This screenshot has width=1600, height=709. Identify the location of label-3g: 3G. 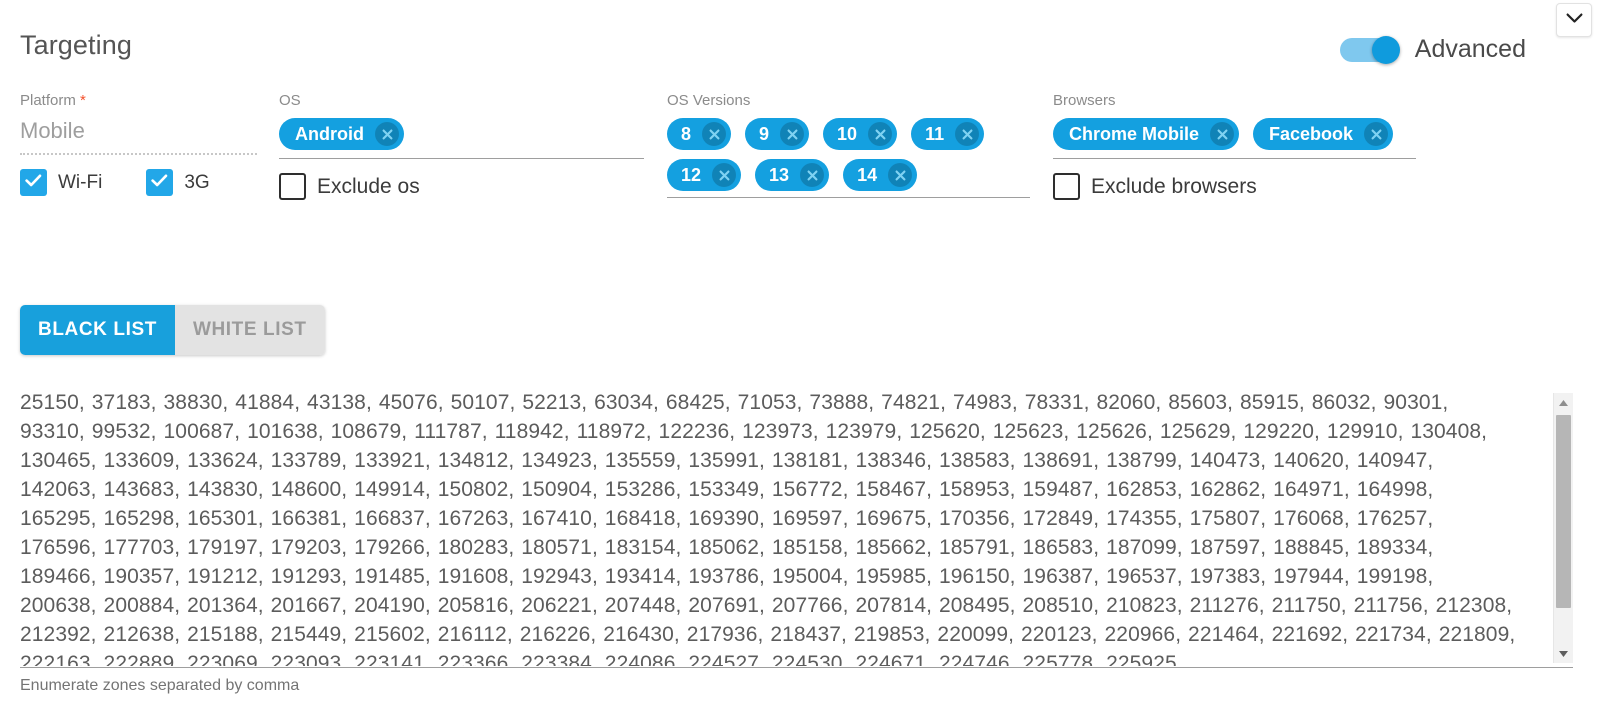
(197, 182).